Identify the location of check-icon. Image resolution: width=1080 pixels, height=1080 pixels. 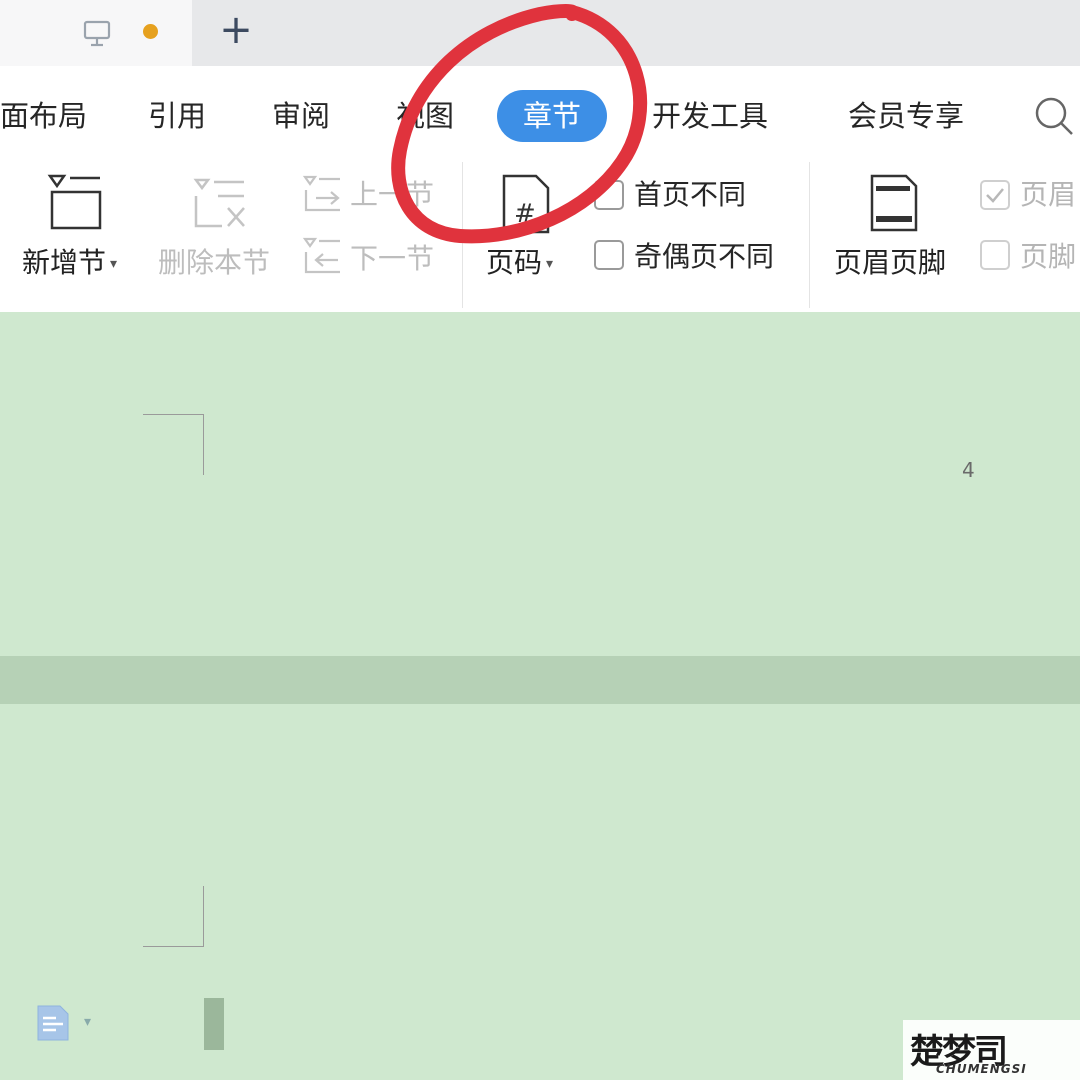
(995, 195).